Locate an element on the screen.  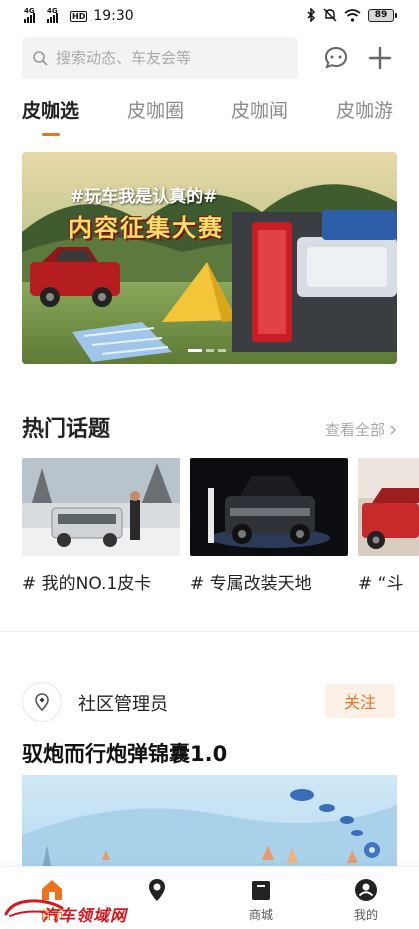
location-pin-icon is located at coordinates (42, 702).